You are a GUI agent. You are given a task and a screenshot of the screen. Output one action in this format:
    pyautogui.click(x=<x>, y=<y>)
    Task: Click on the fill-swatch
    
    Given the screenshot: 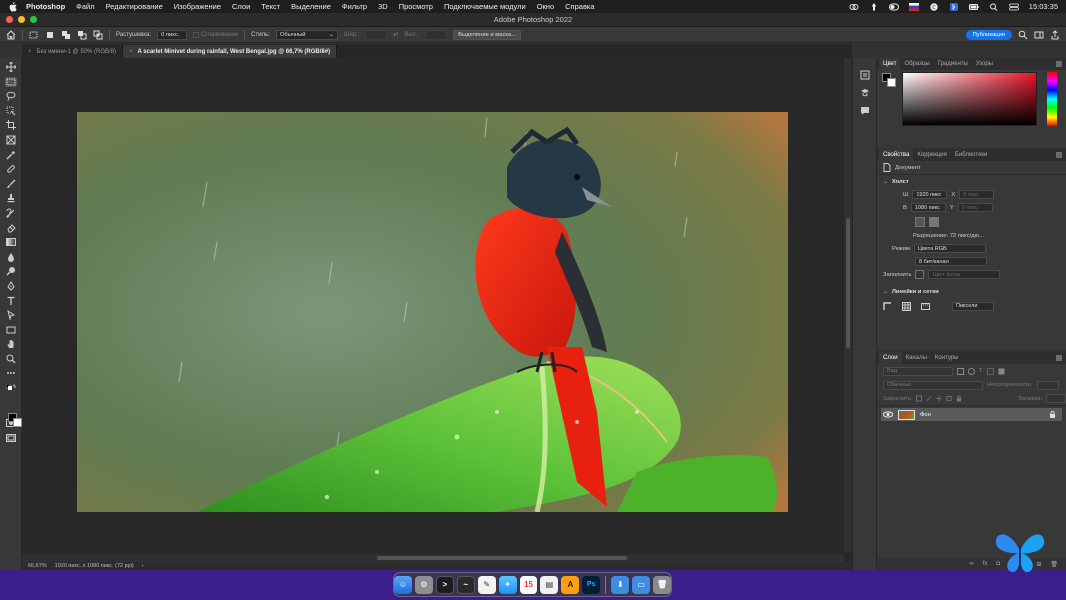 What is the action you would take?
    pyautogui.click(x=920, y=274)
    